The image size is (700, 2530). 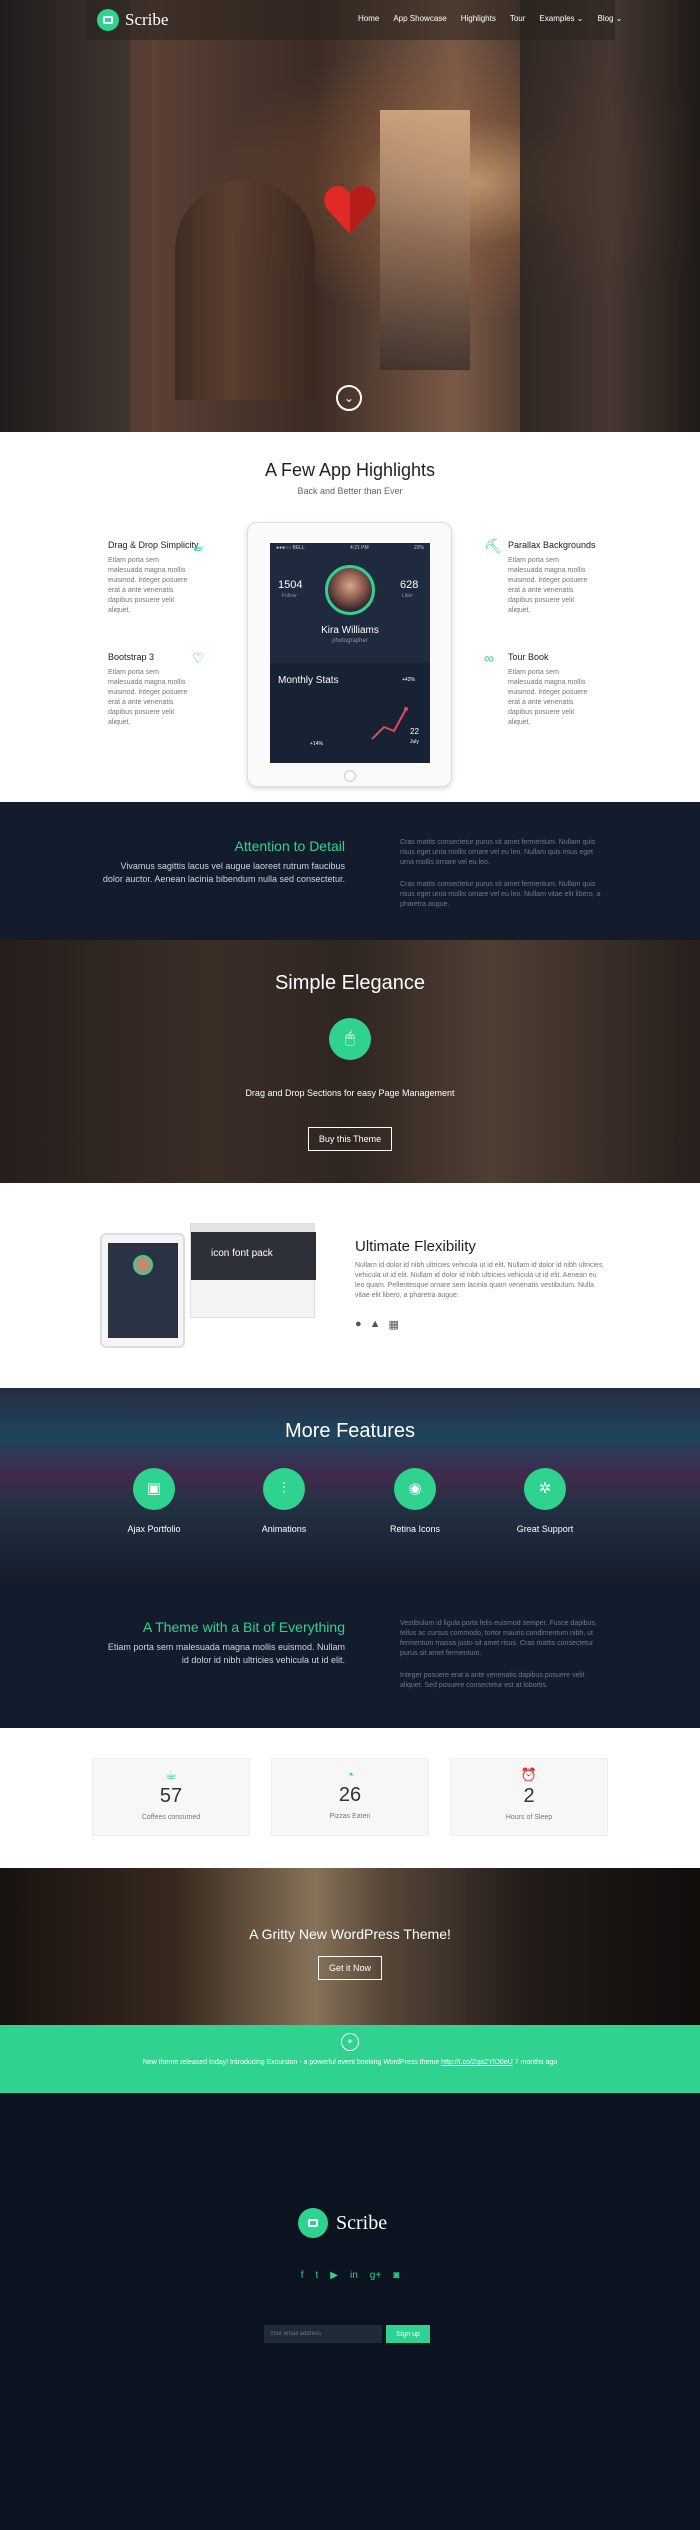 I want to click on nav-blog: Blog ⌄, so click(x=609, y=18).